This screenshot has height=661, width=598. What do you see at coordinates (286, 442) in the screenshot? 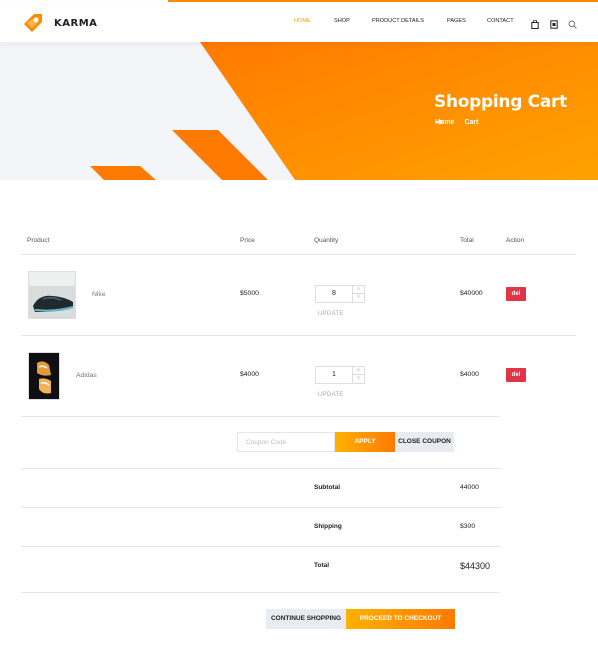
I see `coupon-input: Coupon Code` at bounding box center [286, 442].